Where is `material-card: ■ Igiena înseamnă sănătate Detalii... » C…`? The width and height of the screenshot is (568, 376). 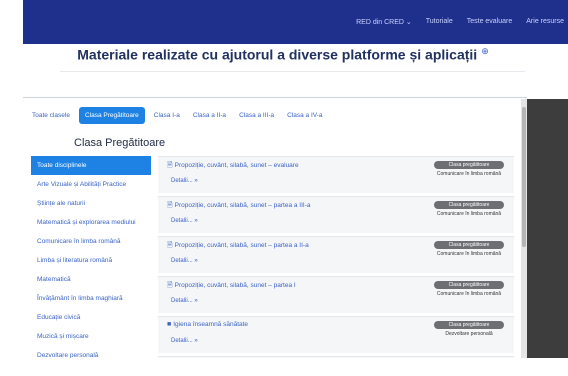
material-card: ■ Igiena înseamnă sănătate Detalii... » C… is located at coordinates (336, 334).